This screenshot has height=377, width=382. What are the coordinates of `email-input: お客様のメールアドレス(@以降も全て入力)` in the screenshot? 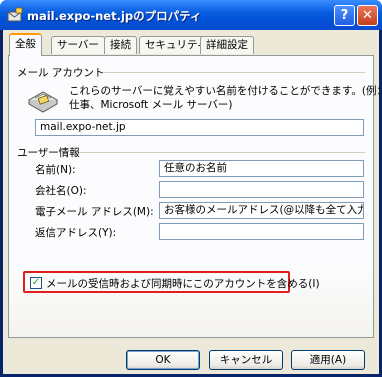 It's located at (261, 210).